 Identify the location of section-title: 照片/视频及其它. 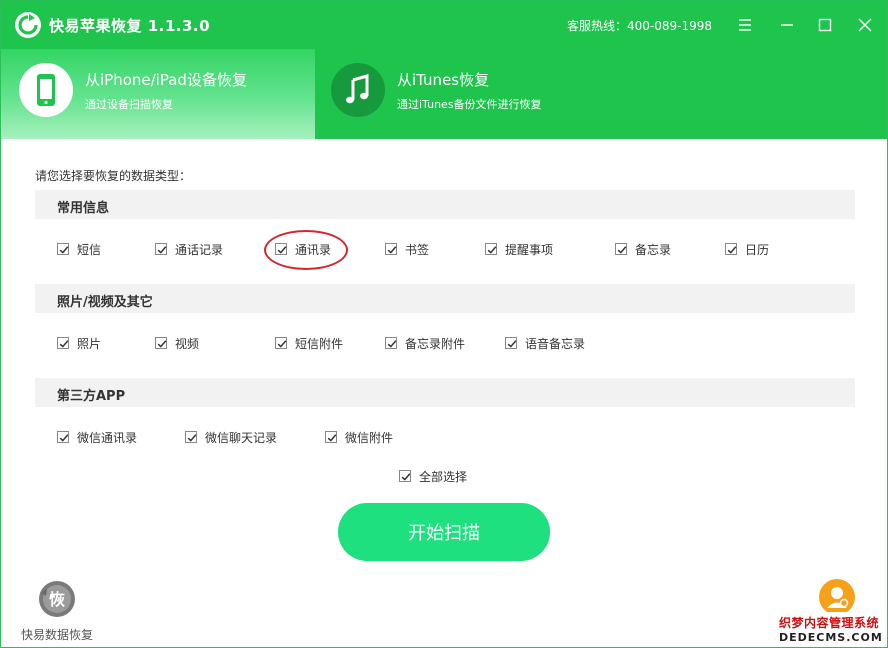
(105, 302).